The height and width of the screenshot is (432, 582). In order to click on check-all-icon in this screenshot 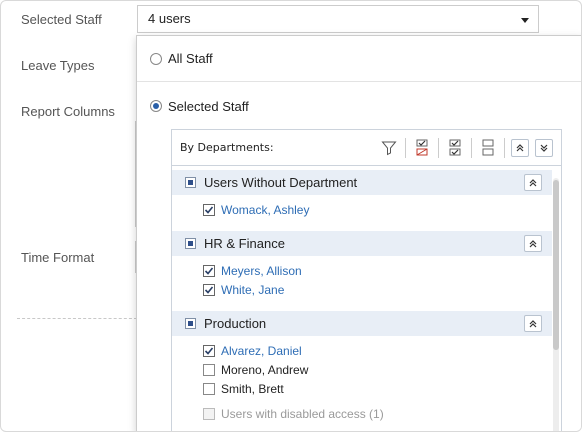, I will do `click(455, 148)`.